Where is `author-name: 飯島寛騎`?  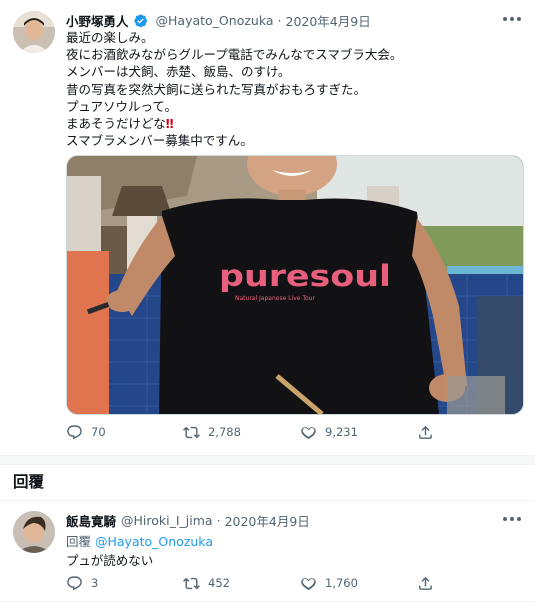
author-name: 飯島寛騎 is located at coordinates (91, 520).